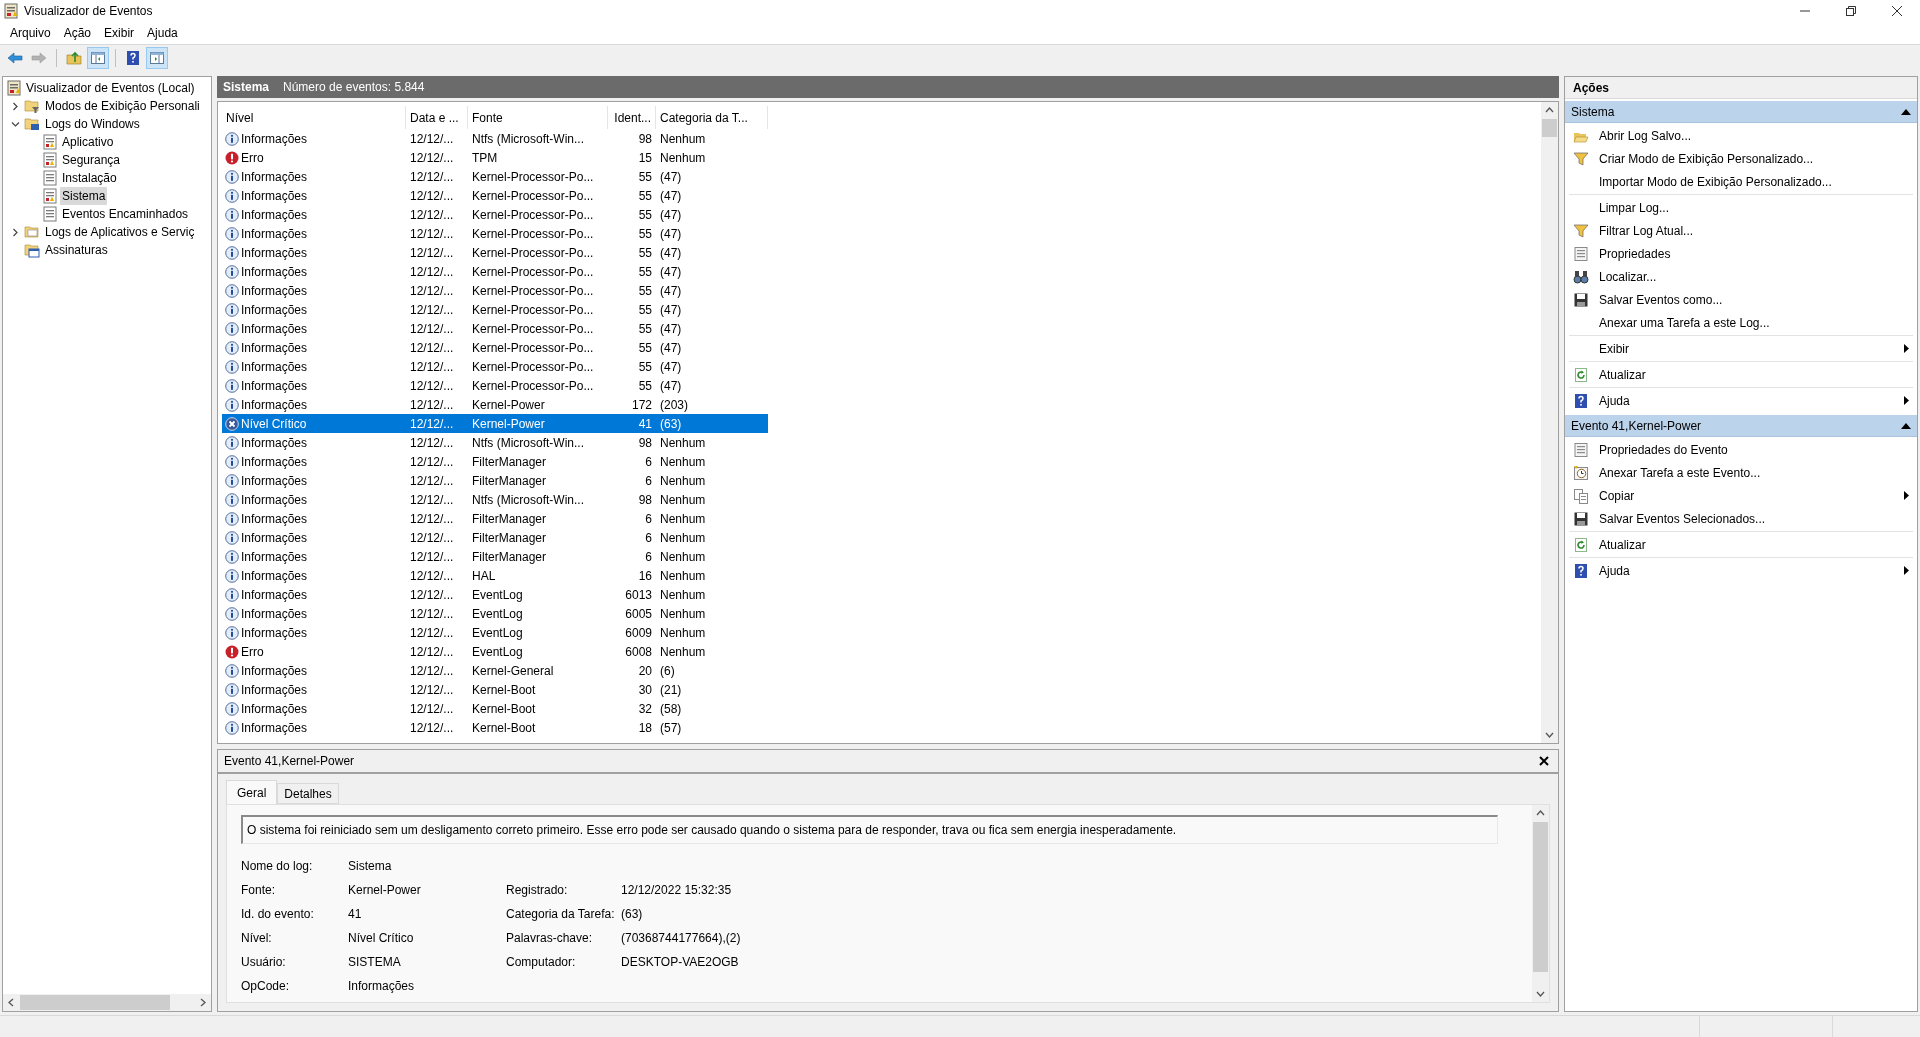 The image size is (1920, 1037). Describe the element at coordinates (1741, 112) in the screenshot. I see `section-header: Sistema` at that location.